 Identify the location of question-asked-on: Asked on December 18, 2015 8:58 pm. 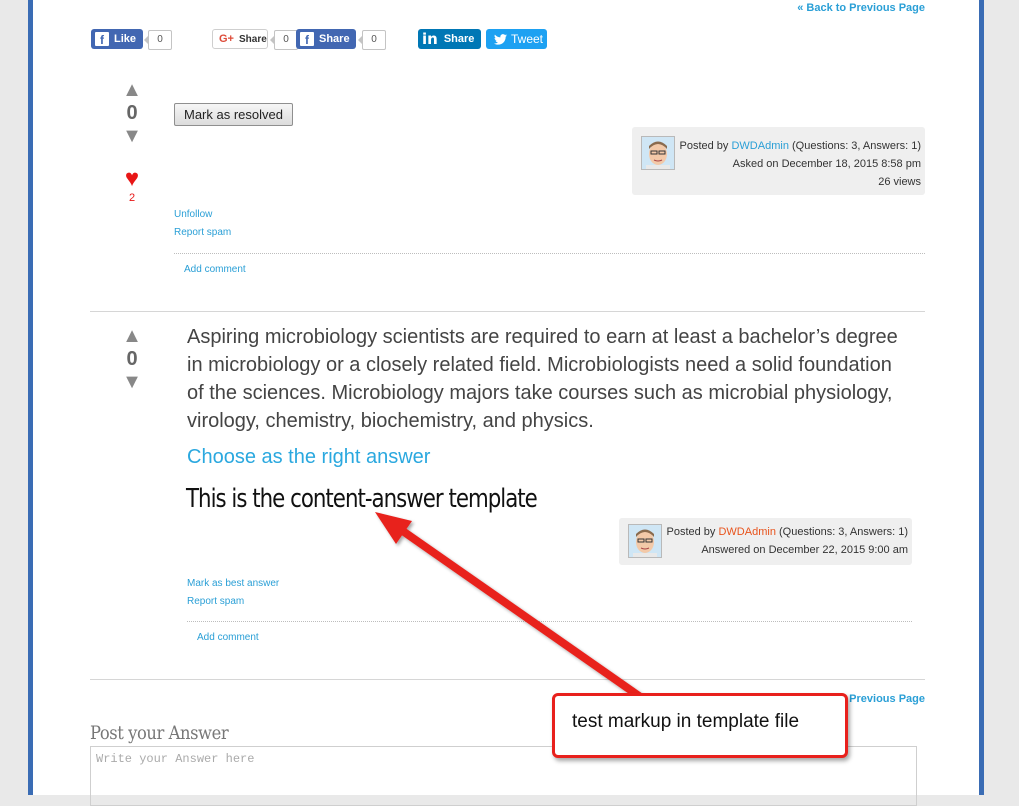
(826, 164).